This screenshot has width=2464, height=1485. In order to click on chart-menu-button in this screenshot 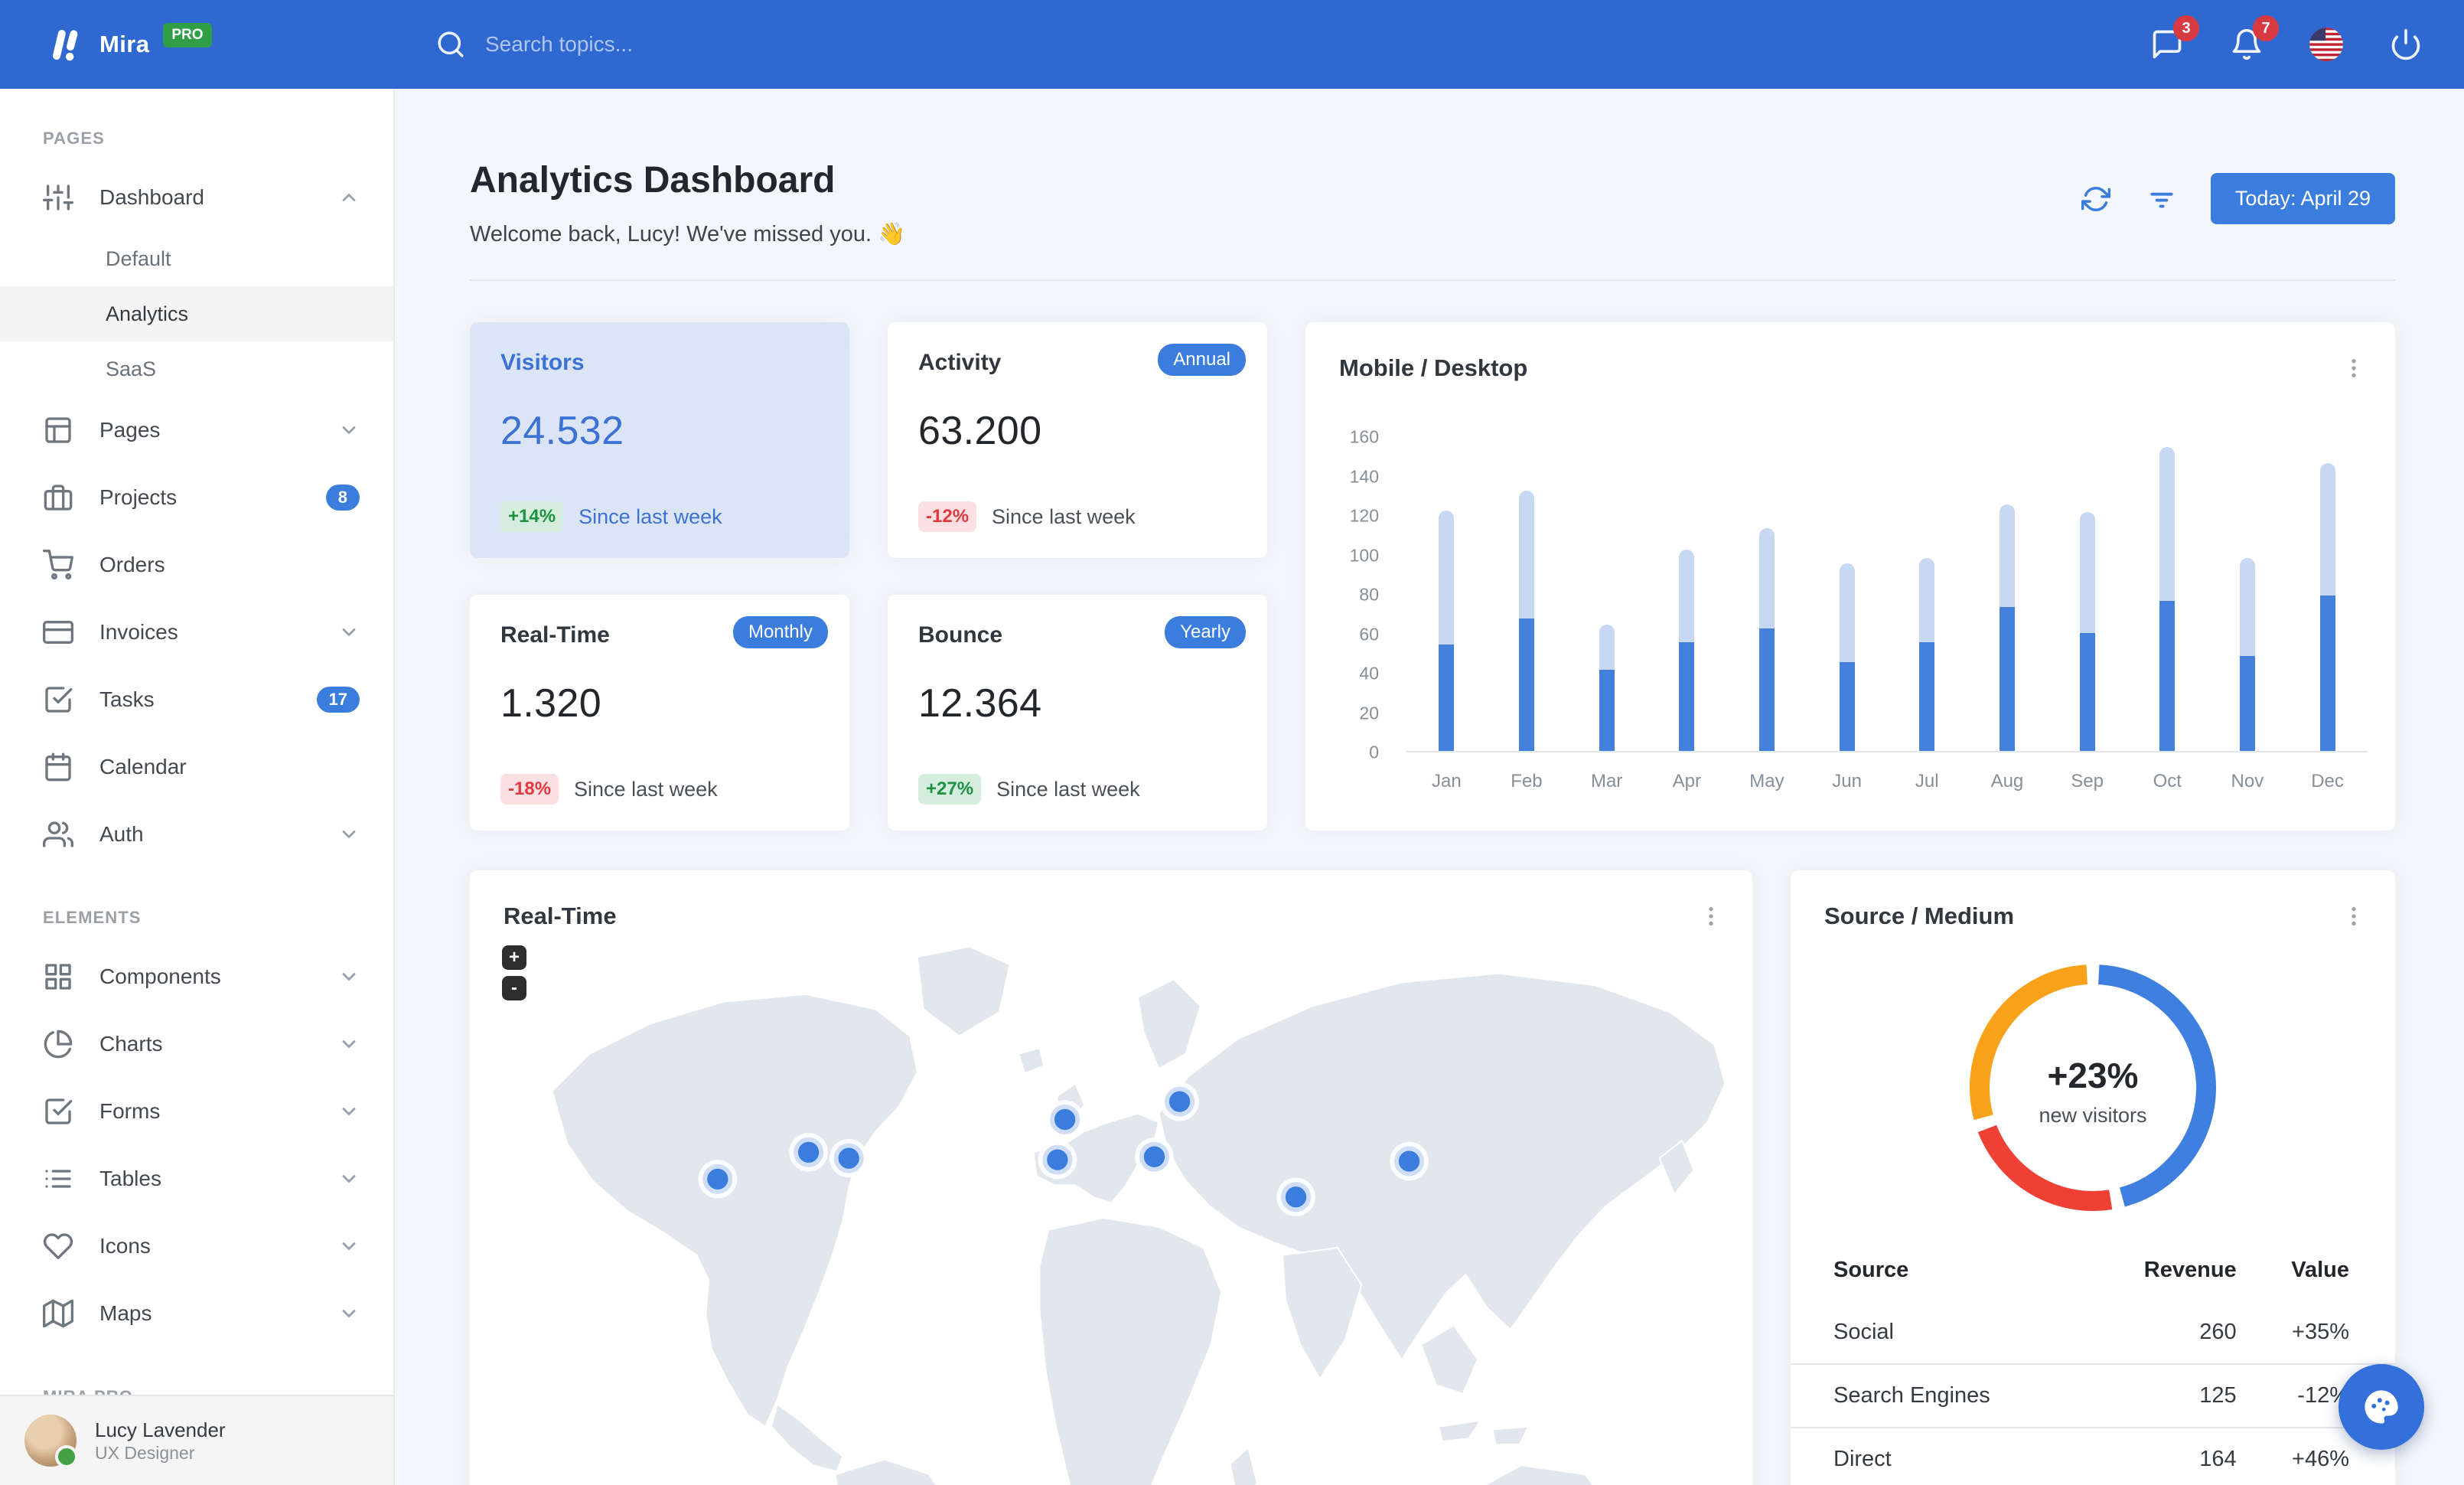, I will do `click(2354, 368)`.